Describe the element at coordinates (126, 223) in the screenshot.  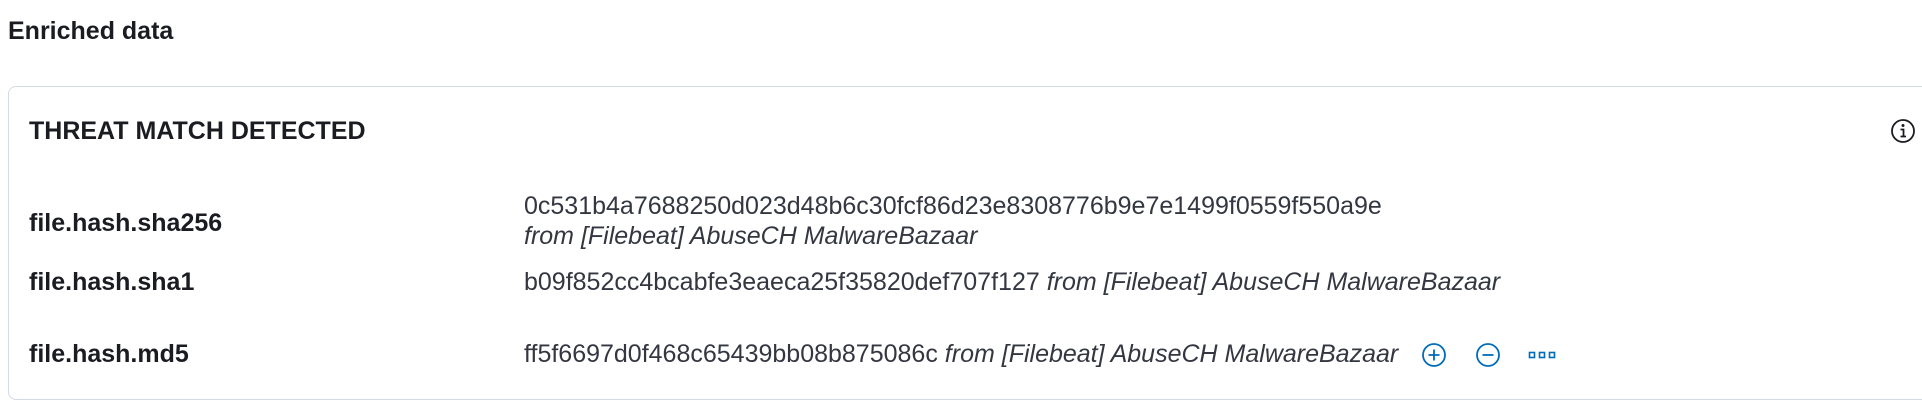
I see `field-name: file.hash.sha256` at that location.